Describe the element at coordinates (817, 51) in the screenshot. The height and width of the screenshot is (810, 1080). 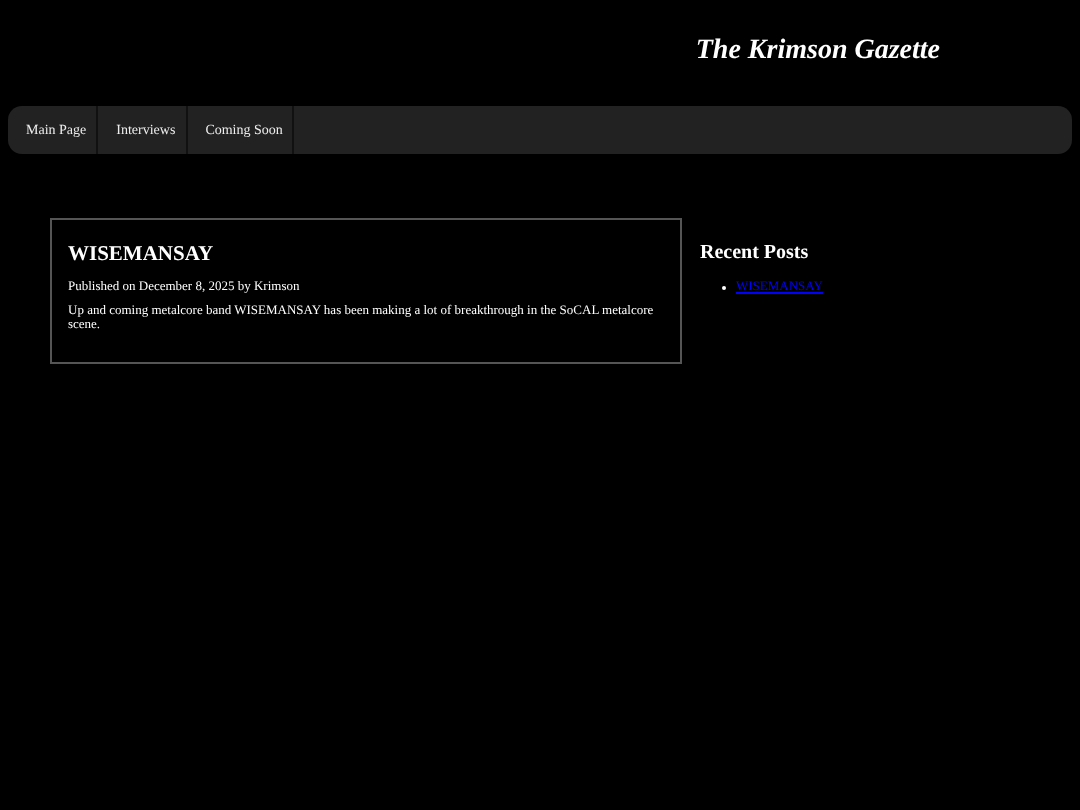
I see `site-title: The Krimson Gazette` at that location.